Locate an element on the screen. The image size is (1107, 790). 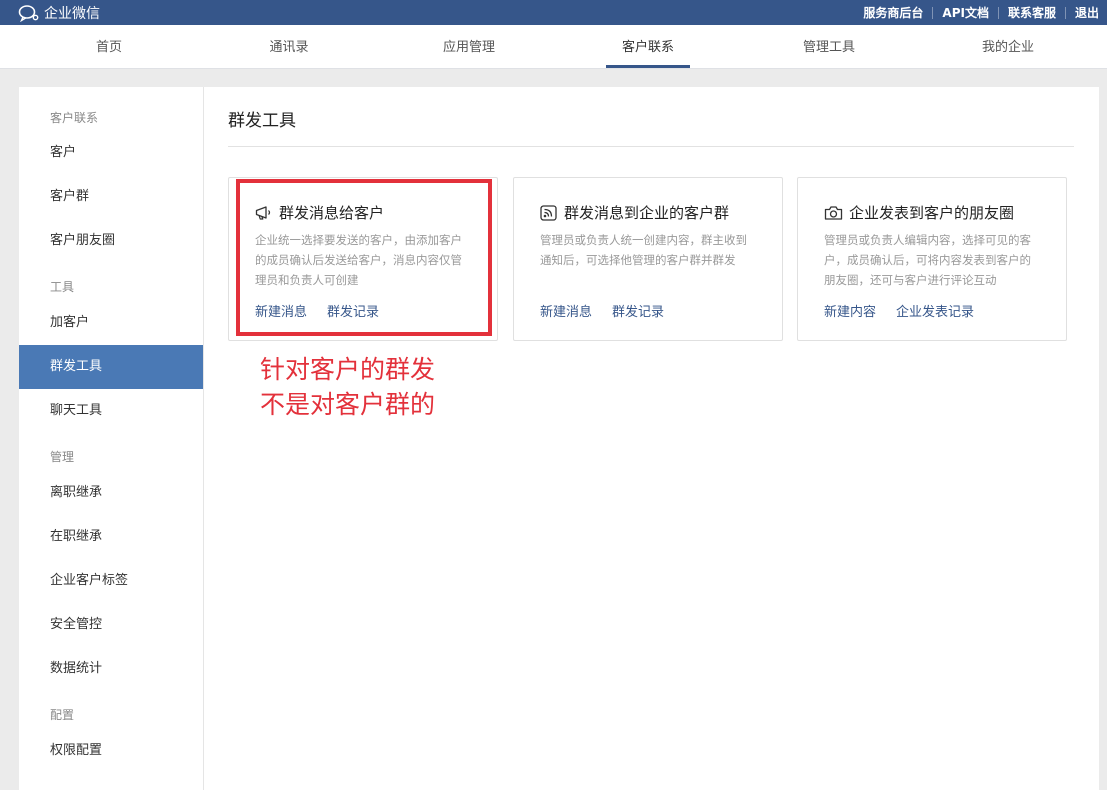
camera-icon is located at coordinates (833, 213).